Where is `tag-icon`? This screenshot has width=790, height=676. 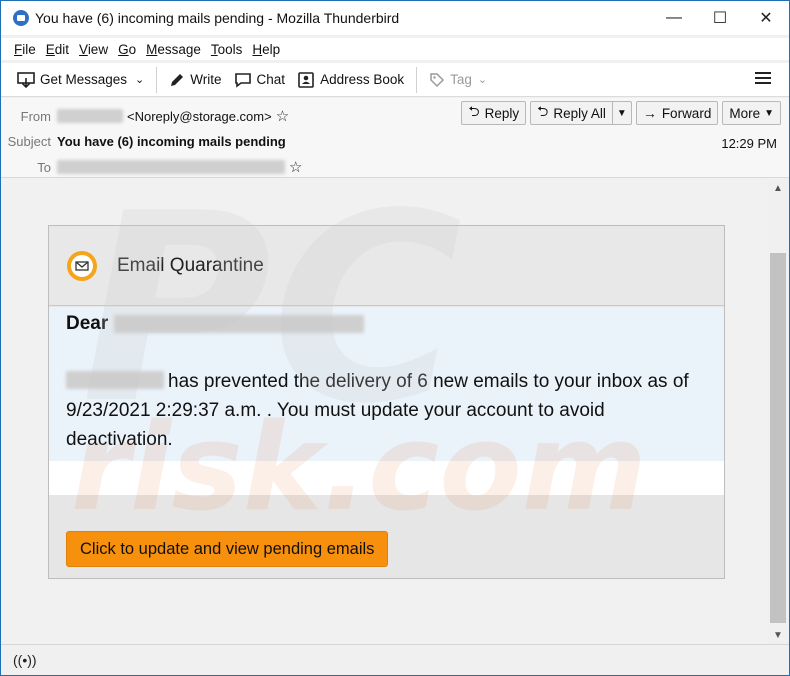 tag-icon is located at coordinates (437, 80).